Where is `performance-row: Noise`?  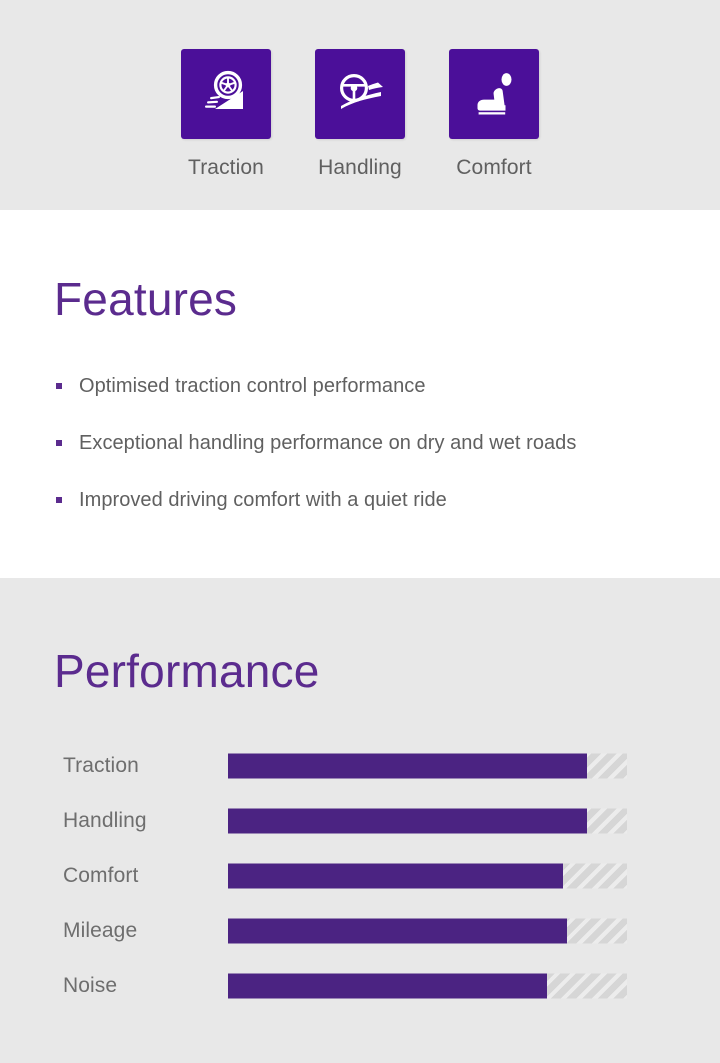
performance-row: Noise is located at coordinates (360, 985).